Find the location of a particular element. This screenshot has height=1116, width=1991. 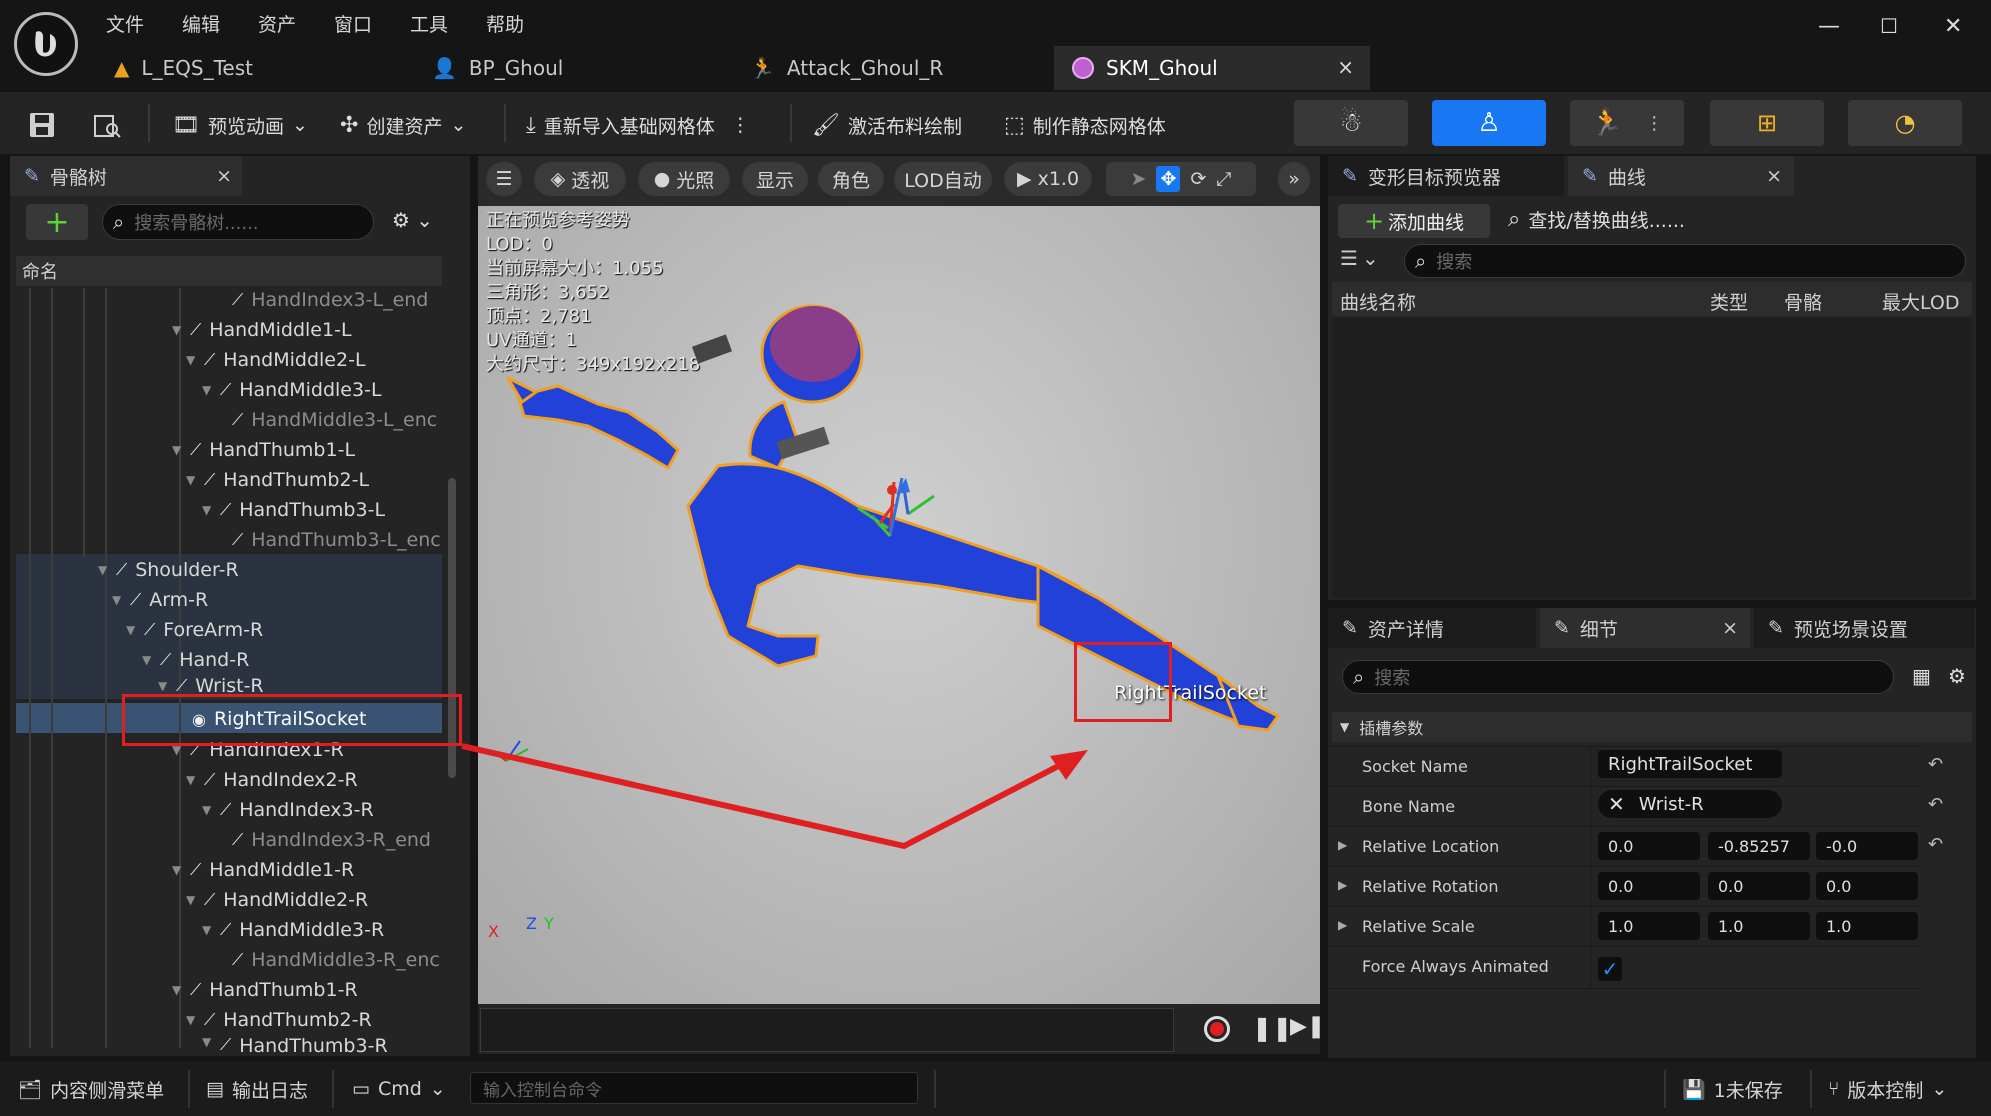

tree-row: ▼ ⟋ HandMiddle2-R is located at coordinates (277, 900).